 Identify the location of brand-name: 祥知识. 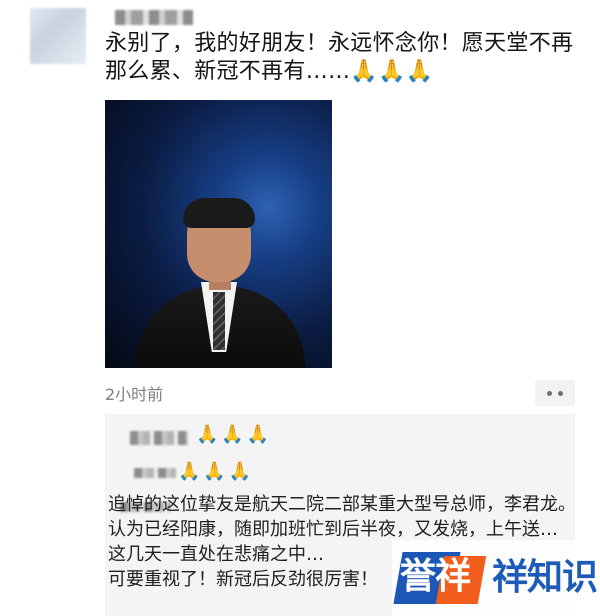
(545, 577).